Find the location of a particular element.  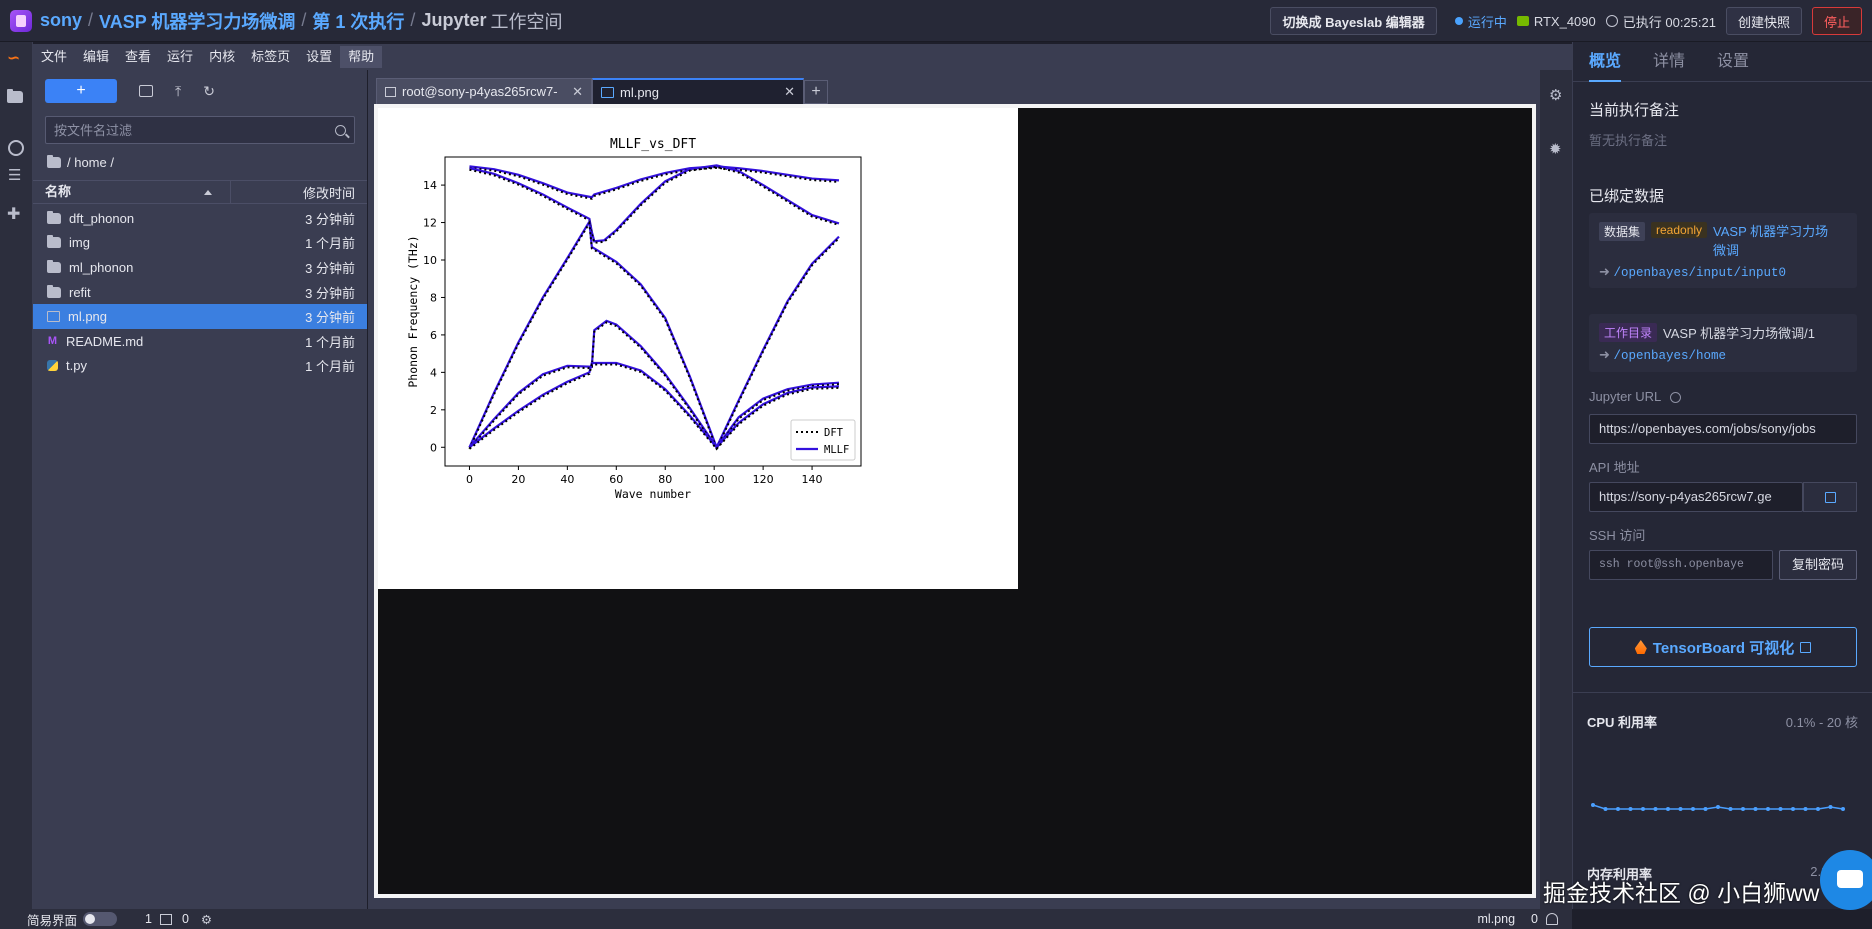

debugger-icon: ✹ is located at coordinates (1555, 149).